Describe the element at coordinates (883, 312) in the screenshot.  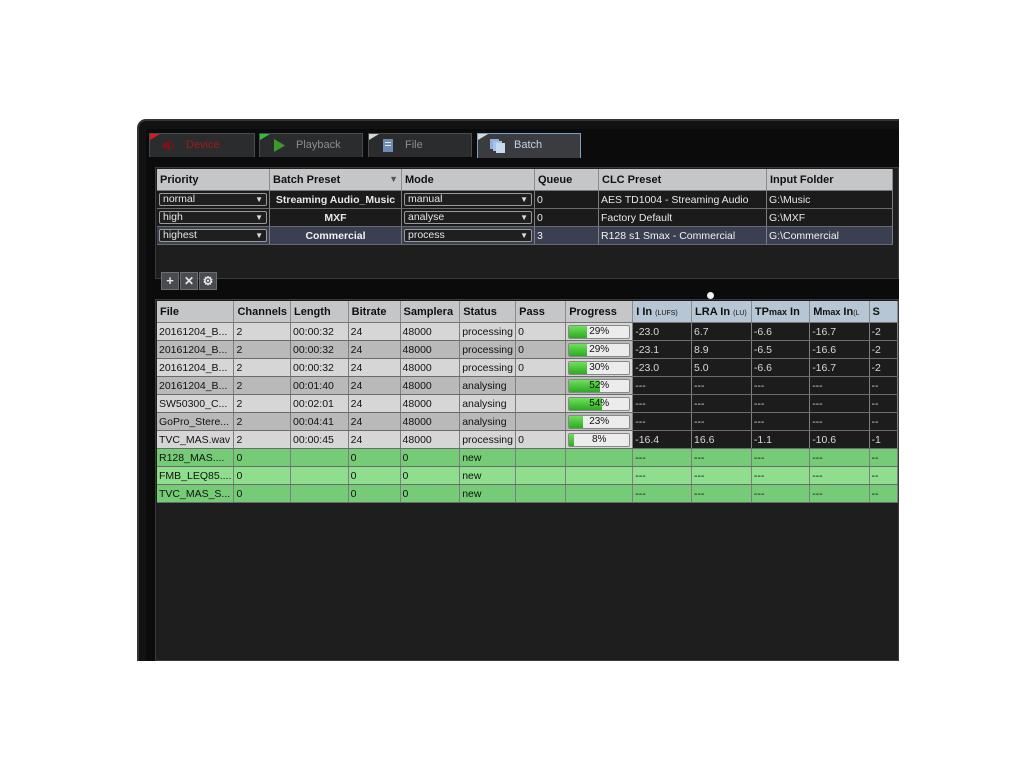
I see `col-s-max-in: S` at that location.